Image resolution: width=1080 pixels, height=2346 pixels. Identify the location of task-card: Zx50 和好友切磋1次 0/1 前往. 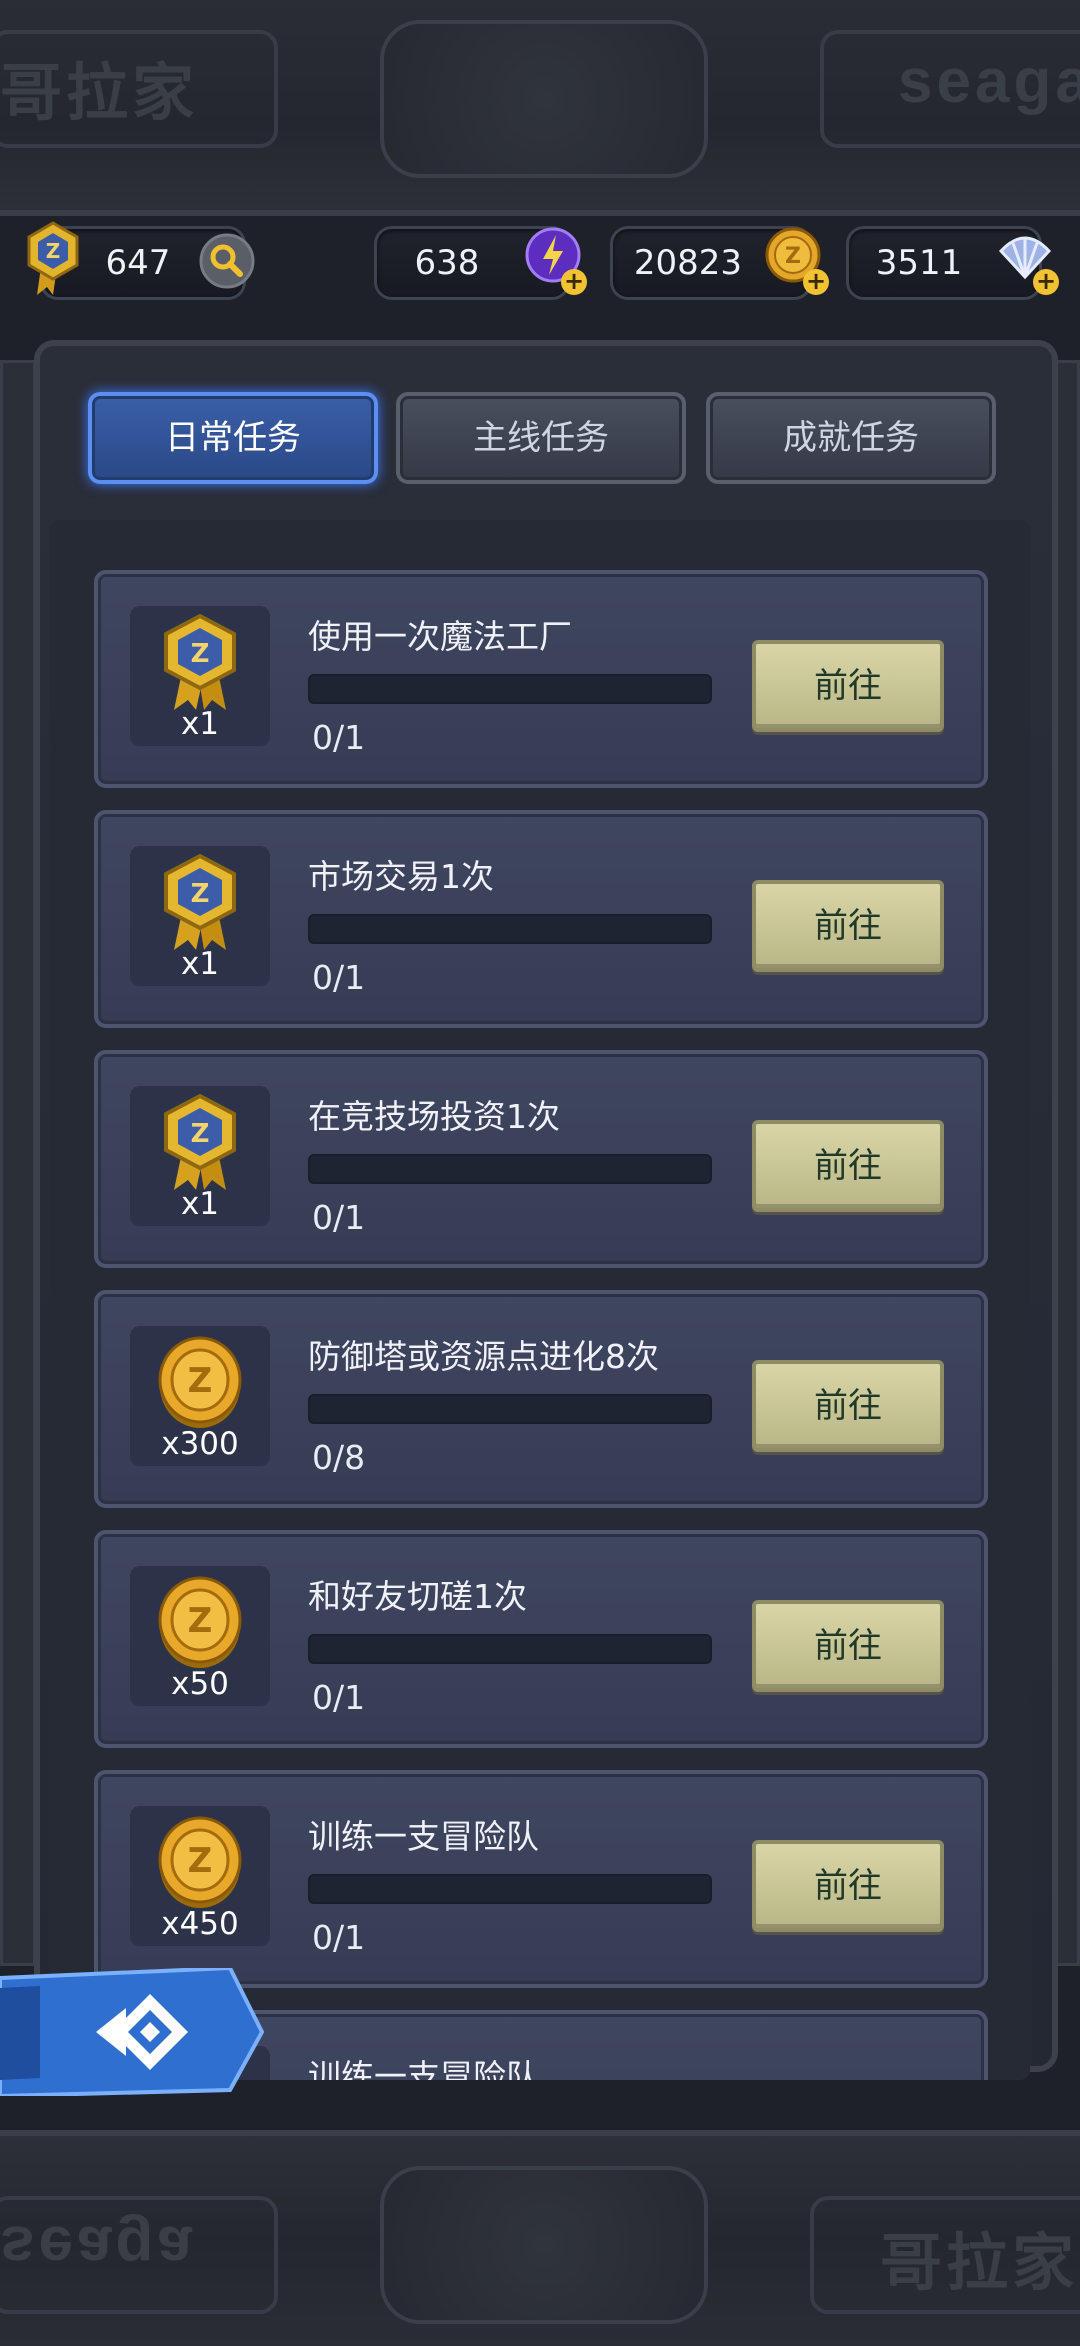
(541, 1639).